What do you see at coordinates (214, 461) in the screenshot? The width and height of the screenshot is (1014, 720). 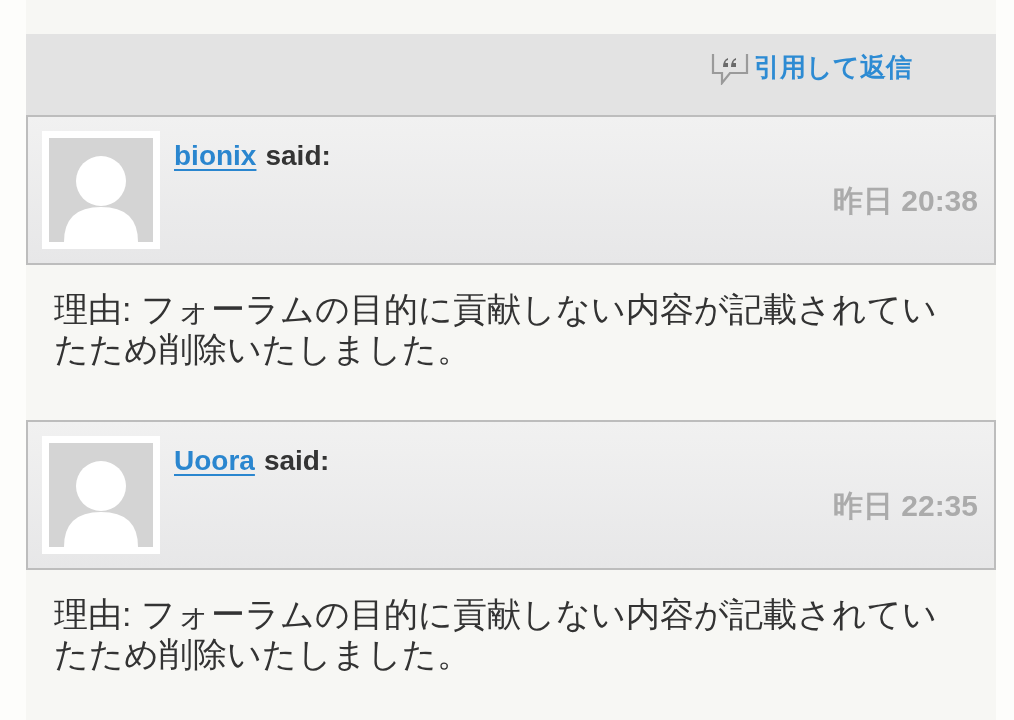 I see `username-link: Uoora` at bounding box center [214, 461].